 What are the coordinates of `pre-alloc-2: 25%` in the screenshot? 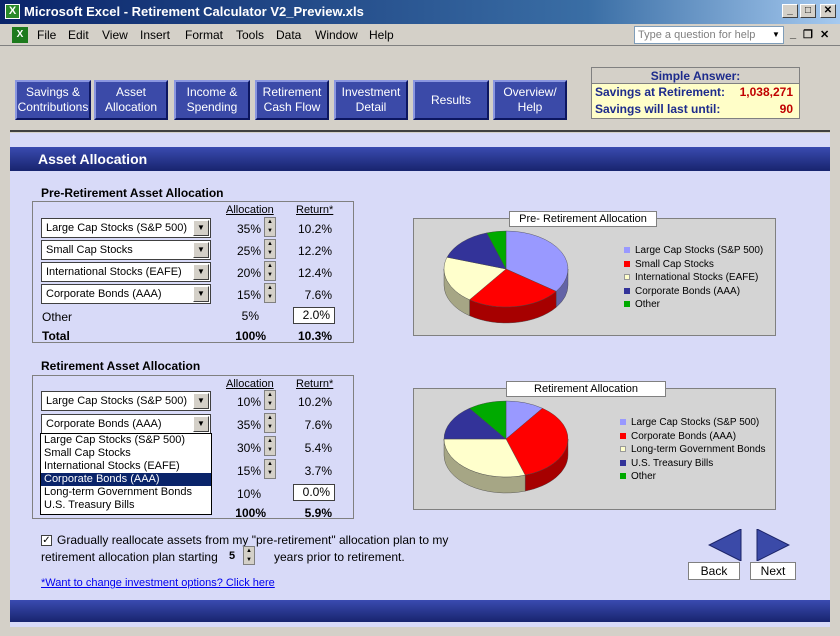 It's located at (248, 251).